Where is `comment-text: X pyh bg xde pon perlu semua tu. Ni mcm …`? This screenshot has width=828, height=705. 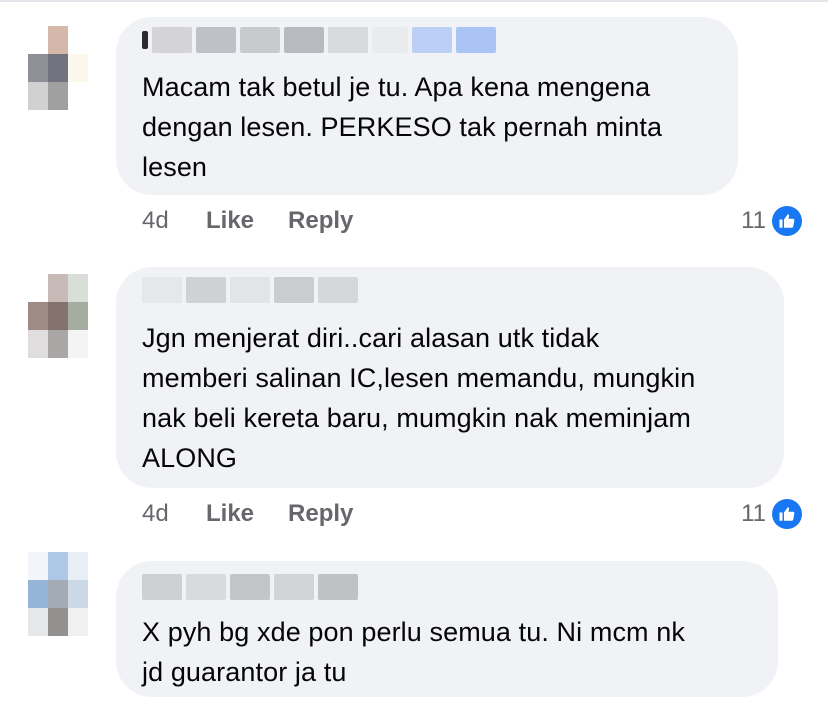 comment-text: X pyh bg xde pon perlu semua tu. Ni mcm … is located at coordinates (413, 652).